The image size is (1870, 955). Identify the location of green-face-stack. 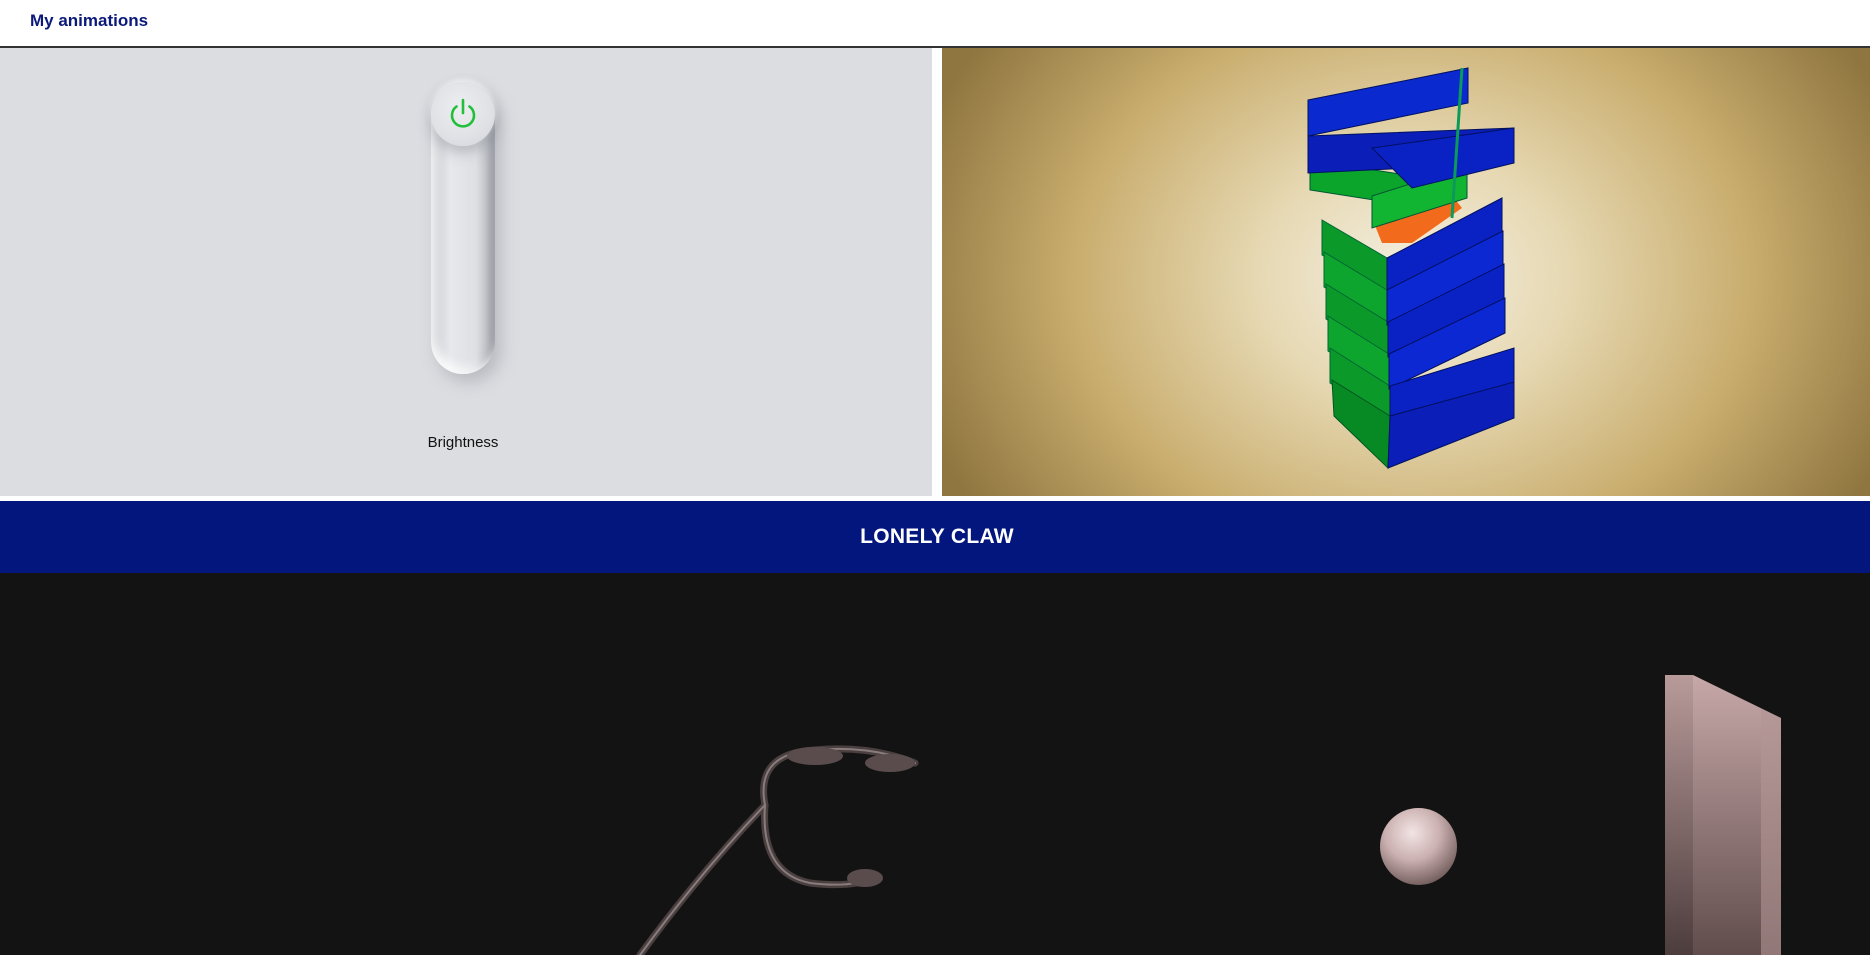
(1356, 344).